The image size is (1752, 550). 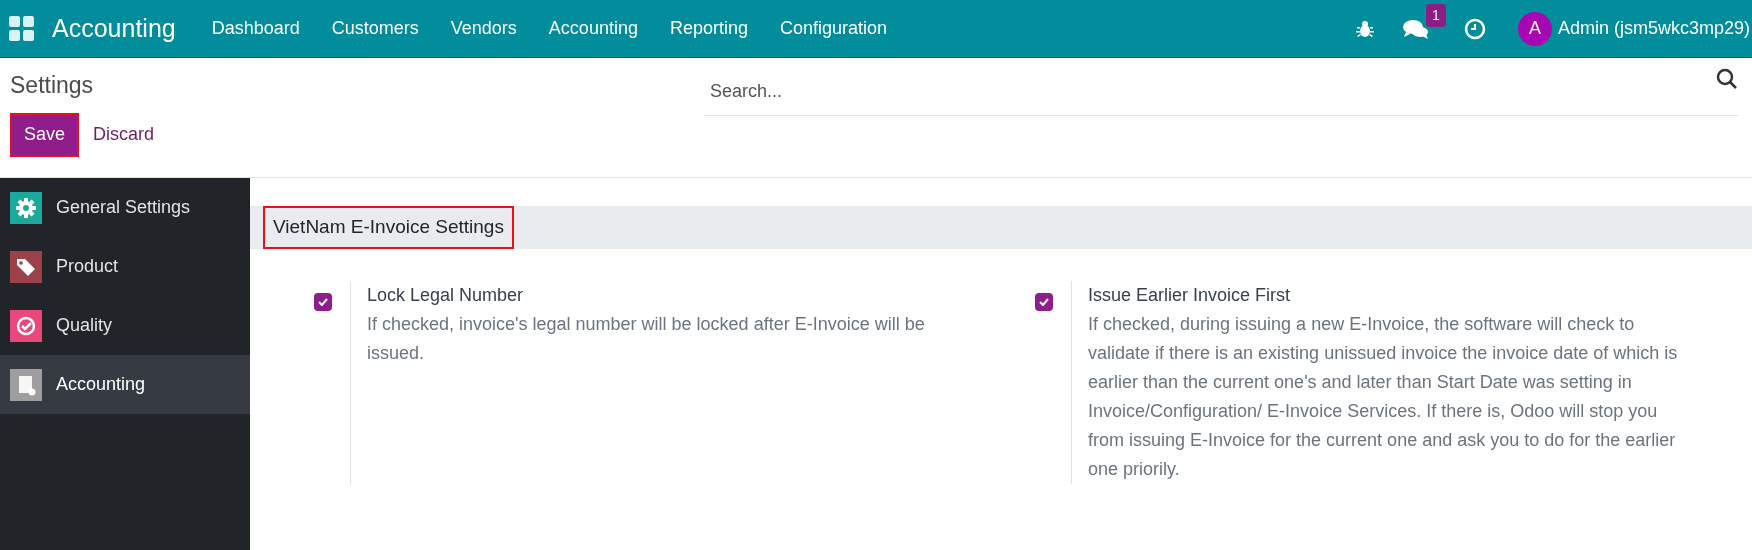 I want to click on sidebar-item: Accounting, so click(x=125, y=384).